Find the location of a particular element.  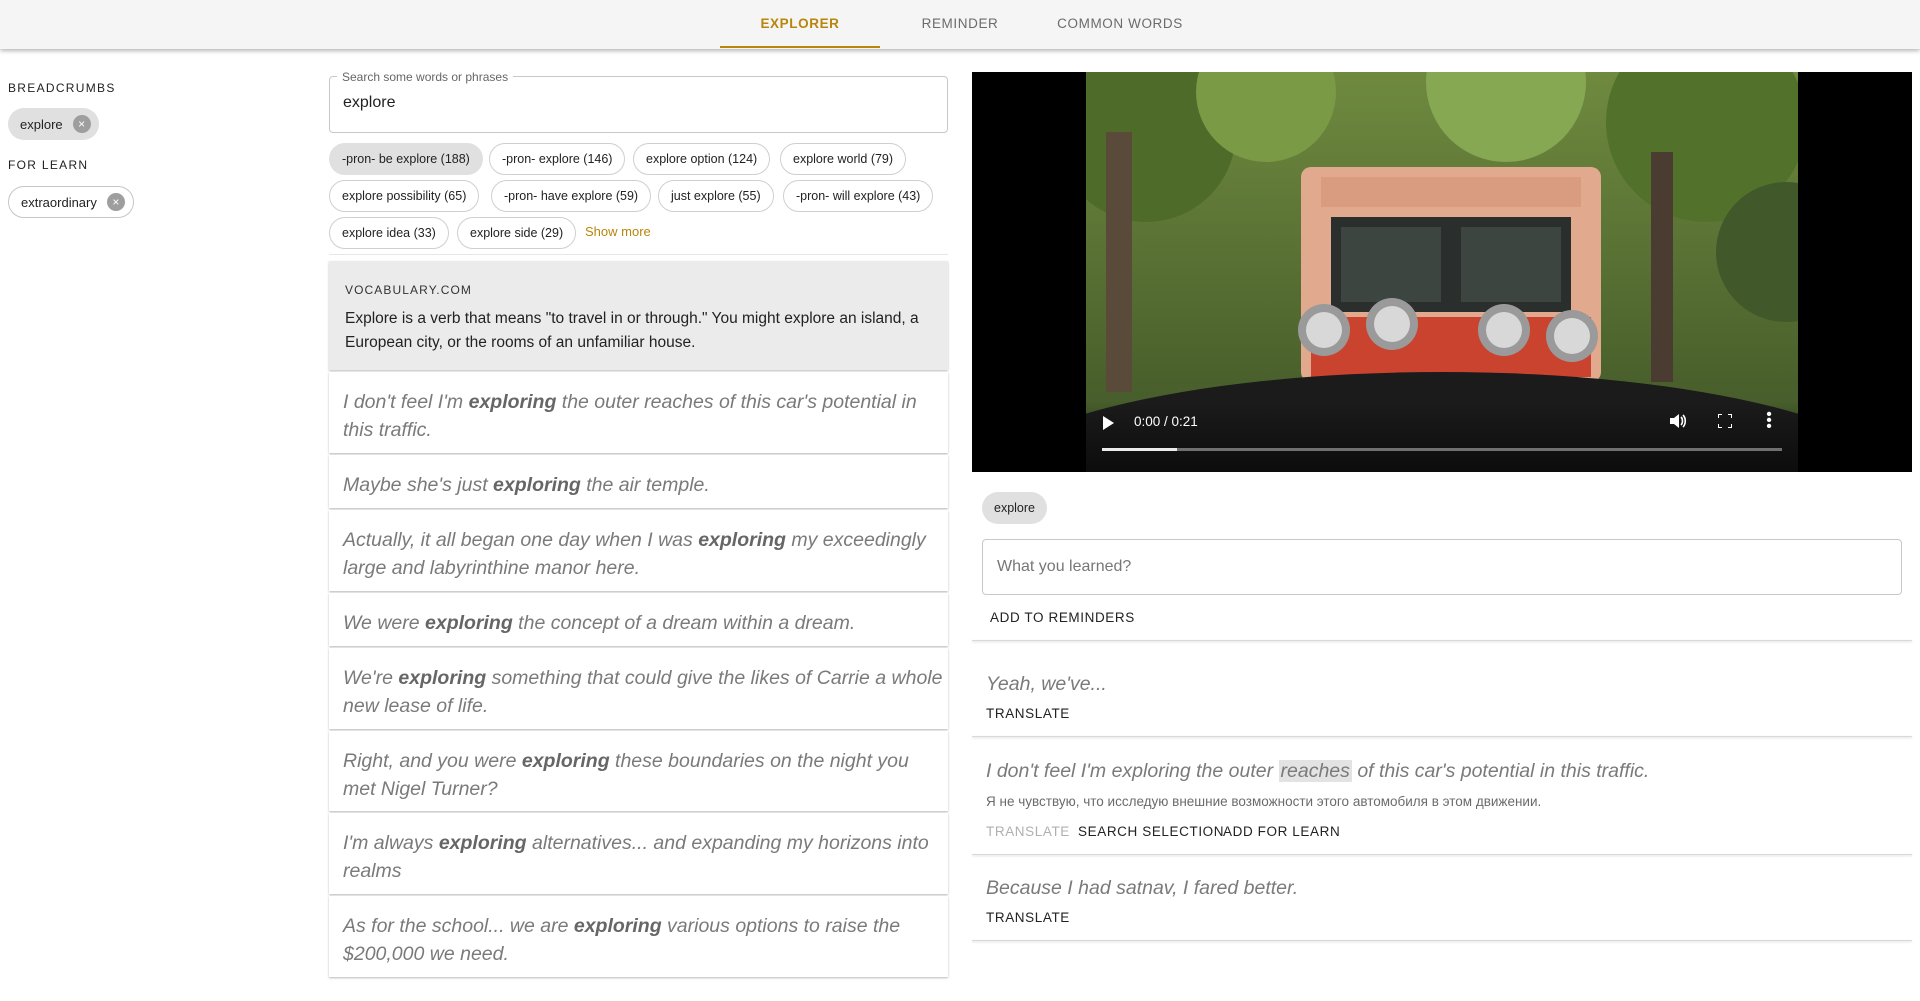

volume-icon is located at coordinates (1678, 423).